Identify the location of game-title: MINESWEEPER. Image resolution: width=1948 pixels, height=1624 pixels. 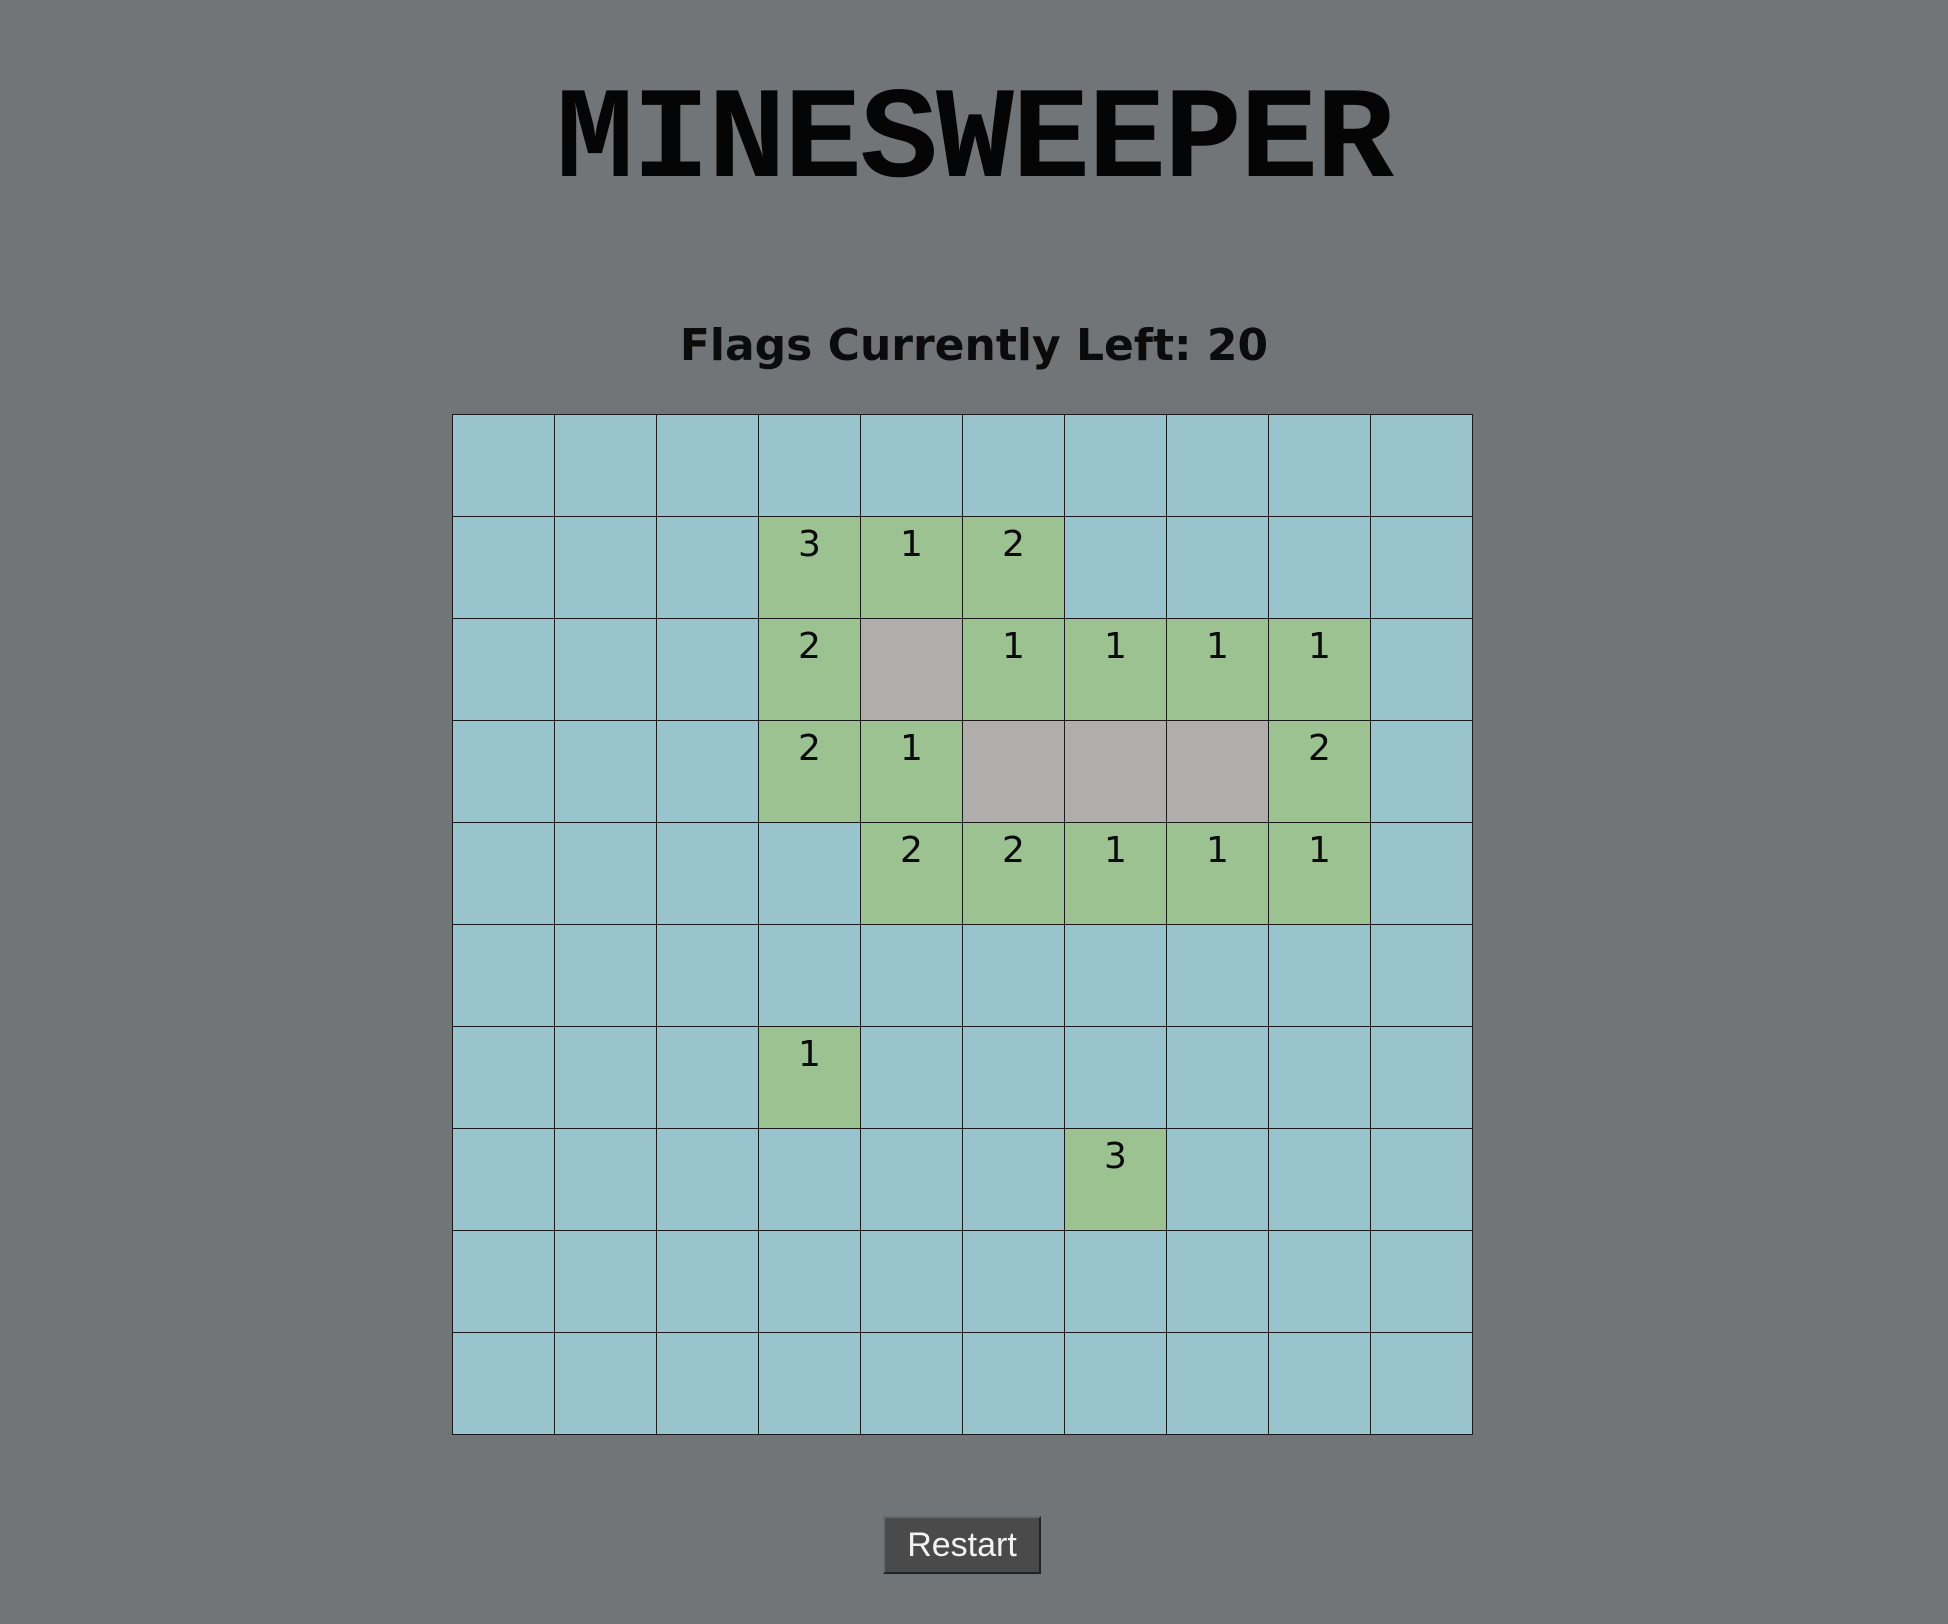
(974, 142).